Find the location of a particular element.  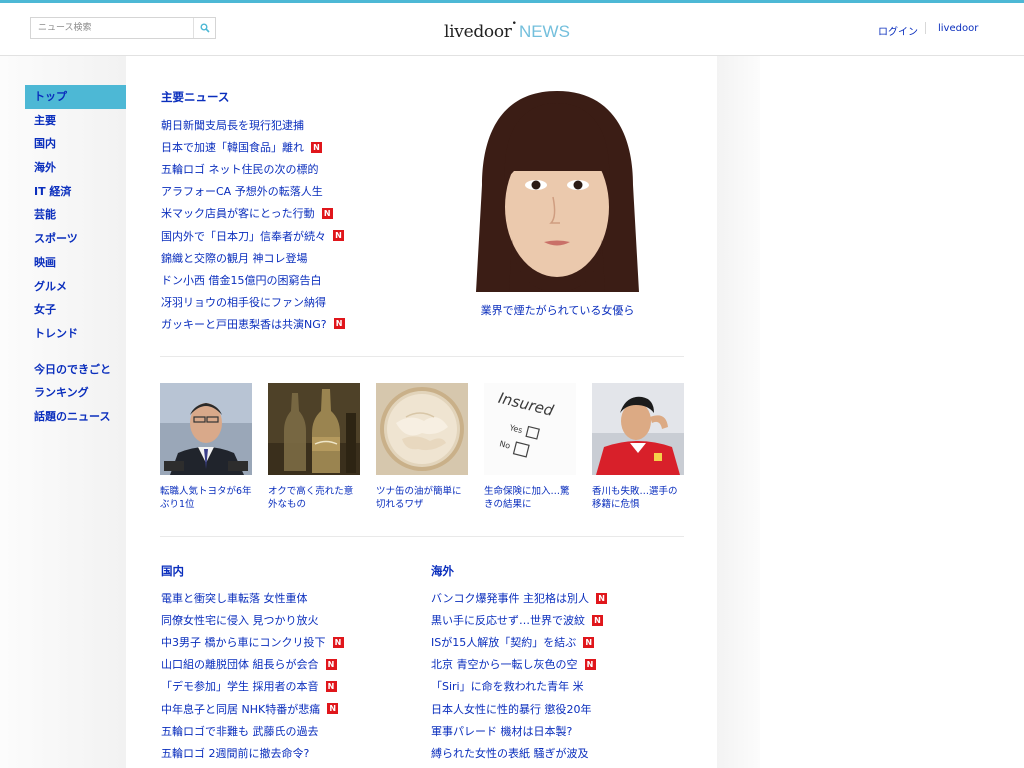

bottle-photo-icon is located at coordinates (314, 429).